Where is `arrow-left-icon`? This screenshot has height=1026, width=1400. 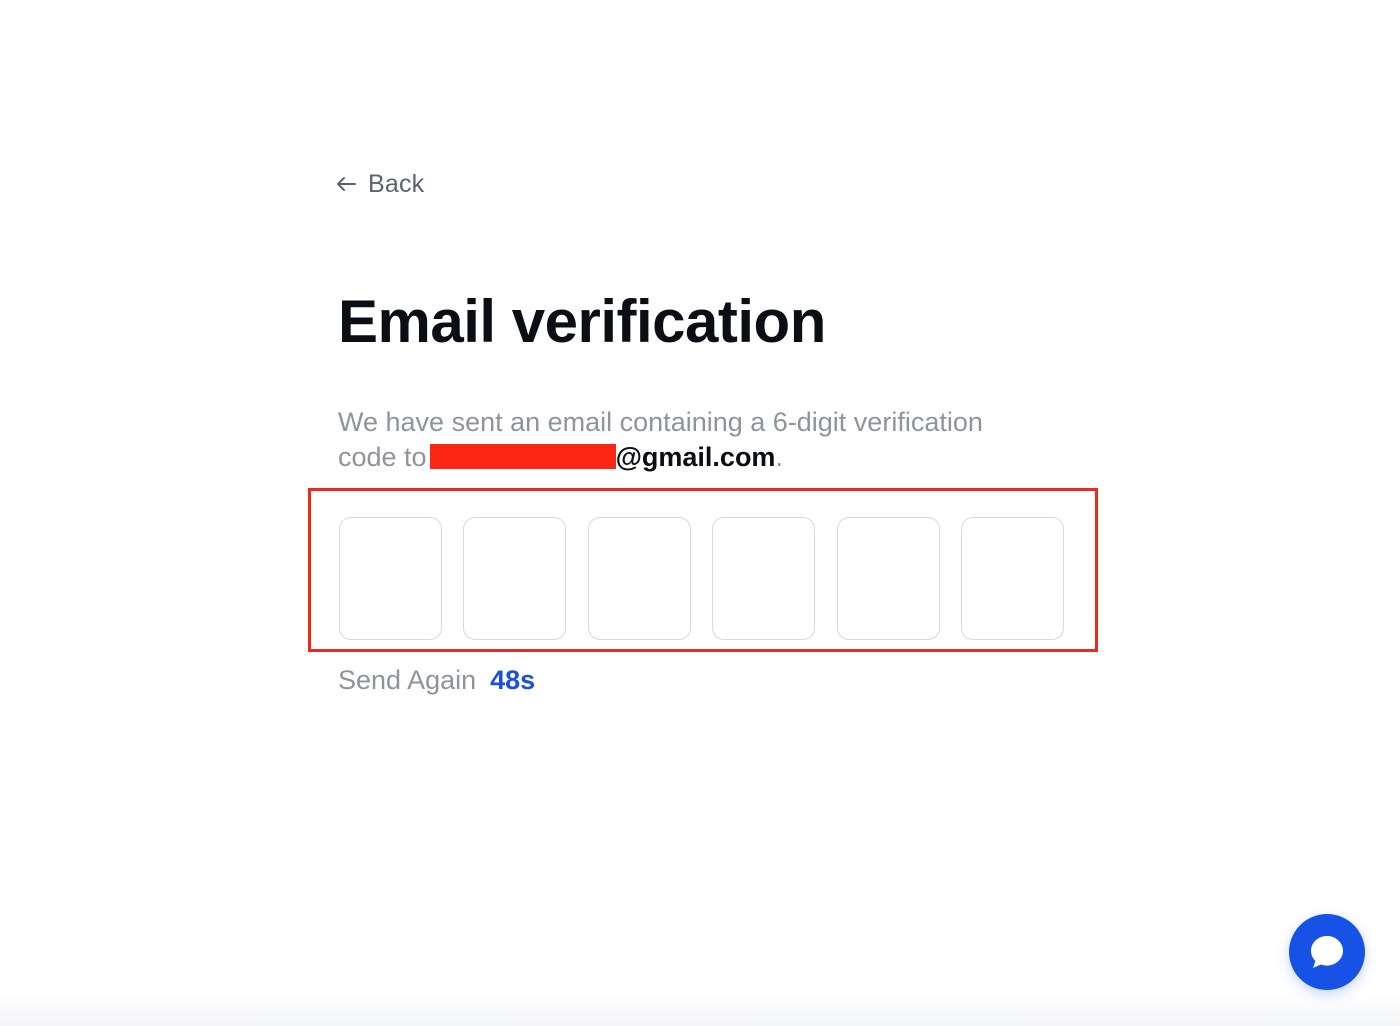
arrow-left-icon is located at coordinates (346, 184).